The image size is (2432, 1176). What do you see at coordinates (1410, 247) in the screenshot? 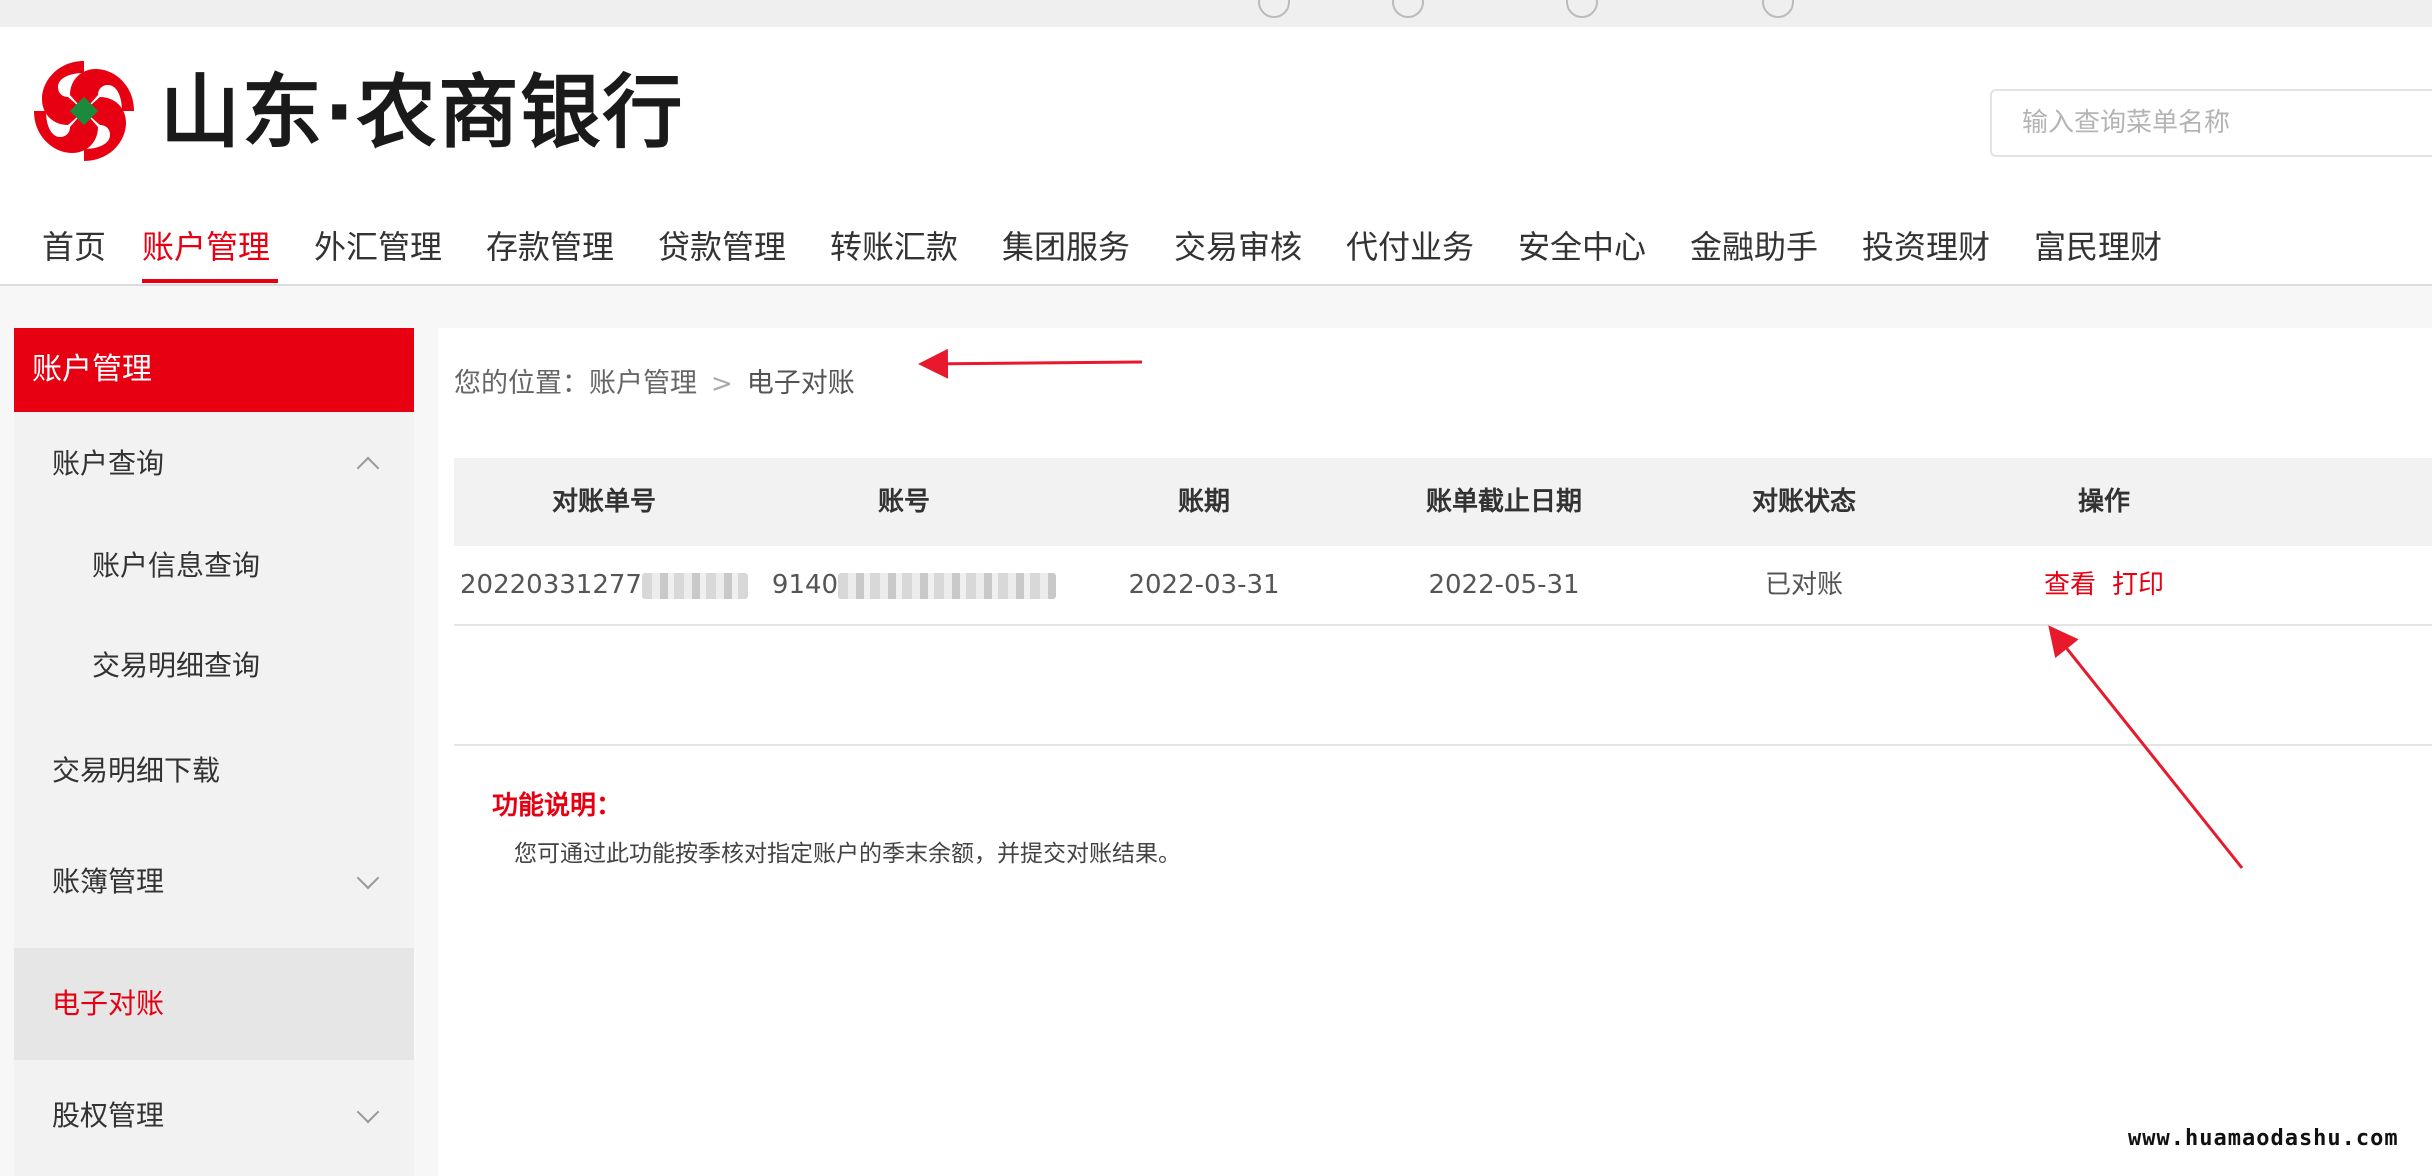
I see `nav-item-payment-agency: 代付业务` at bounding box center [1410, 247].